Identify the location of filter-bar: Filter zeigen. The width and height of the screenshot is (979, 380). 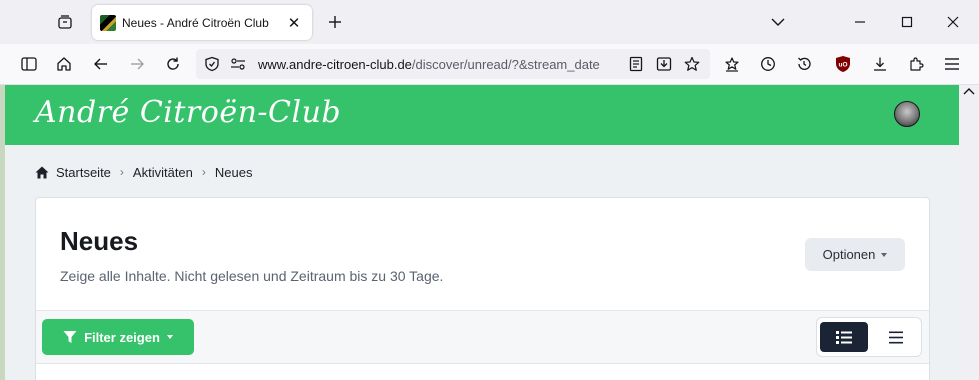
(482, 337).